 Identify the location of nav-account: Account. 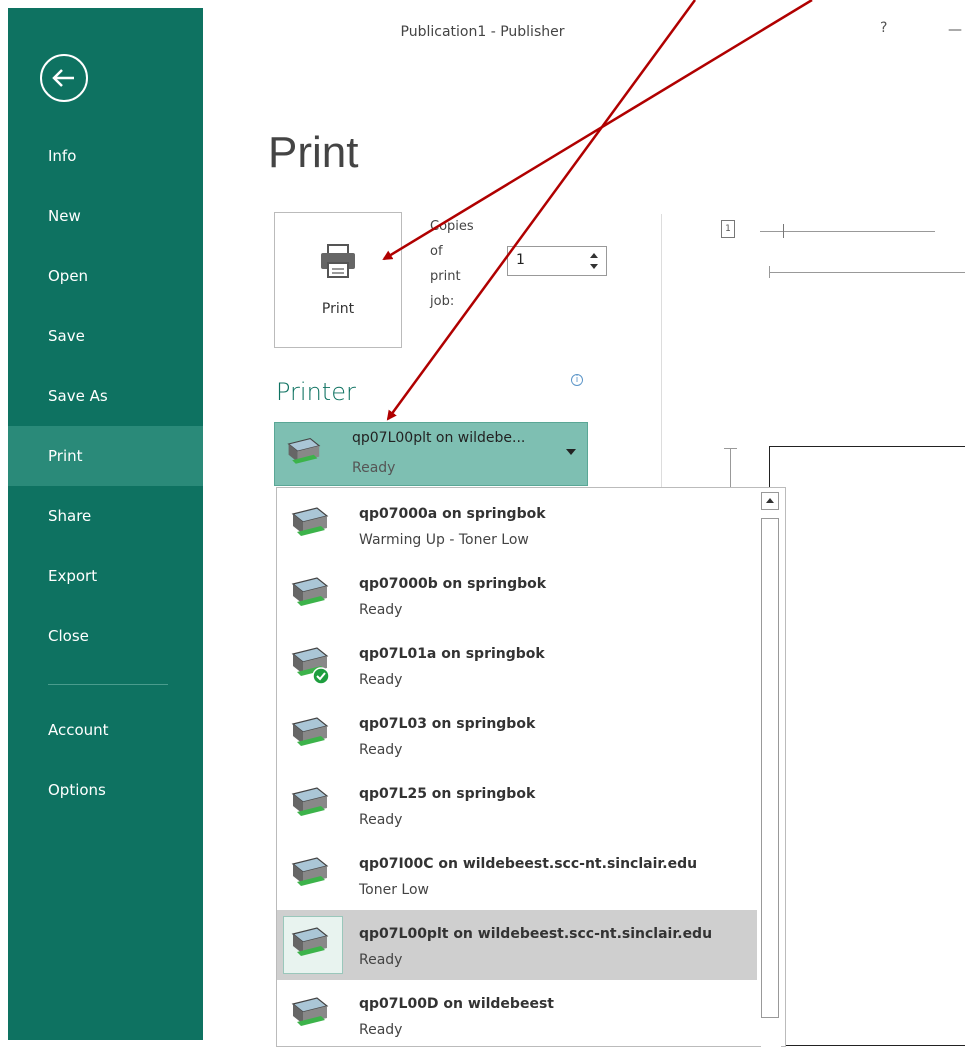
(105, 730).